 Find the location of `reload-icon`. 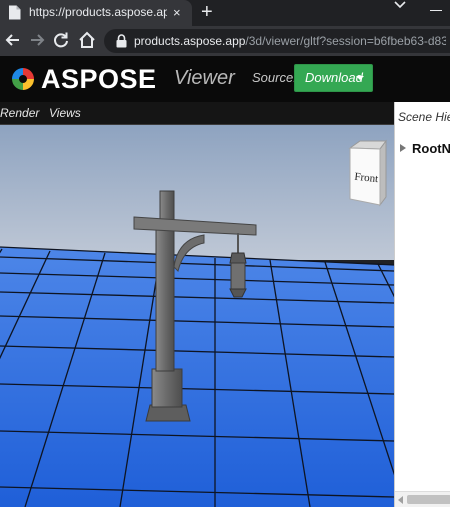

reload-icon is located at coordinates (61, 40).